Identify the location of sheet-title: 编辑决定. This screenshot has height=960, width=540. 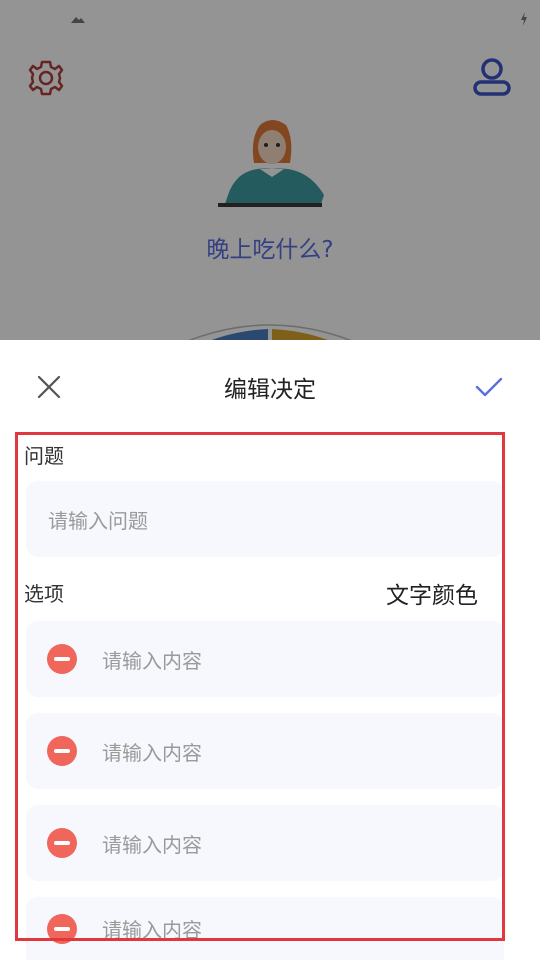
(270, 390).